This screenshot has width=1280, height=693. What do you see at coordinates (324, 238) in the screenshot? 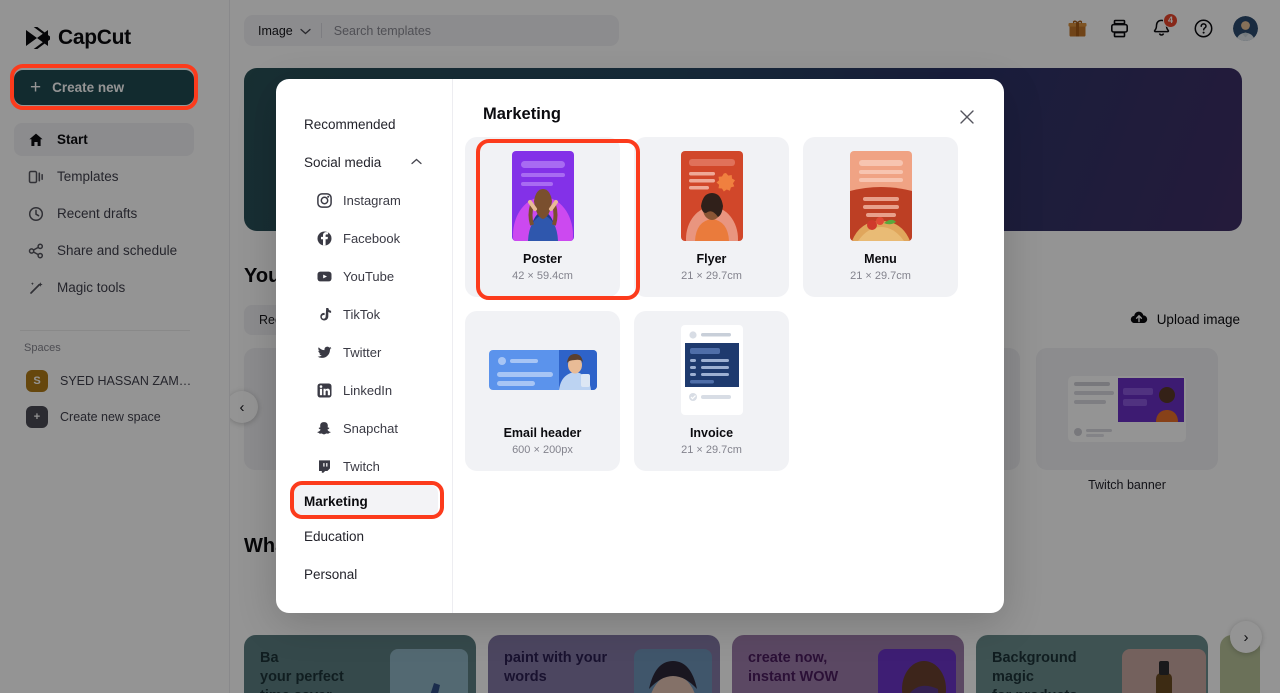
I see `facebook-icon` at bounding box center [324, 238].